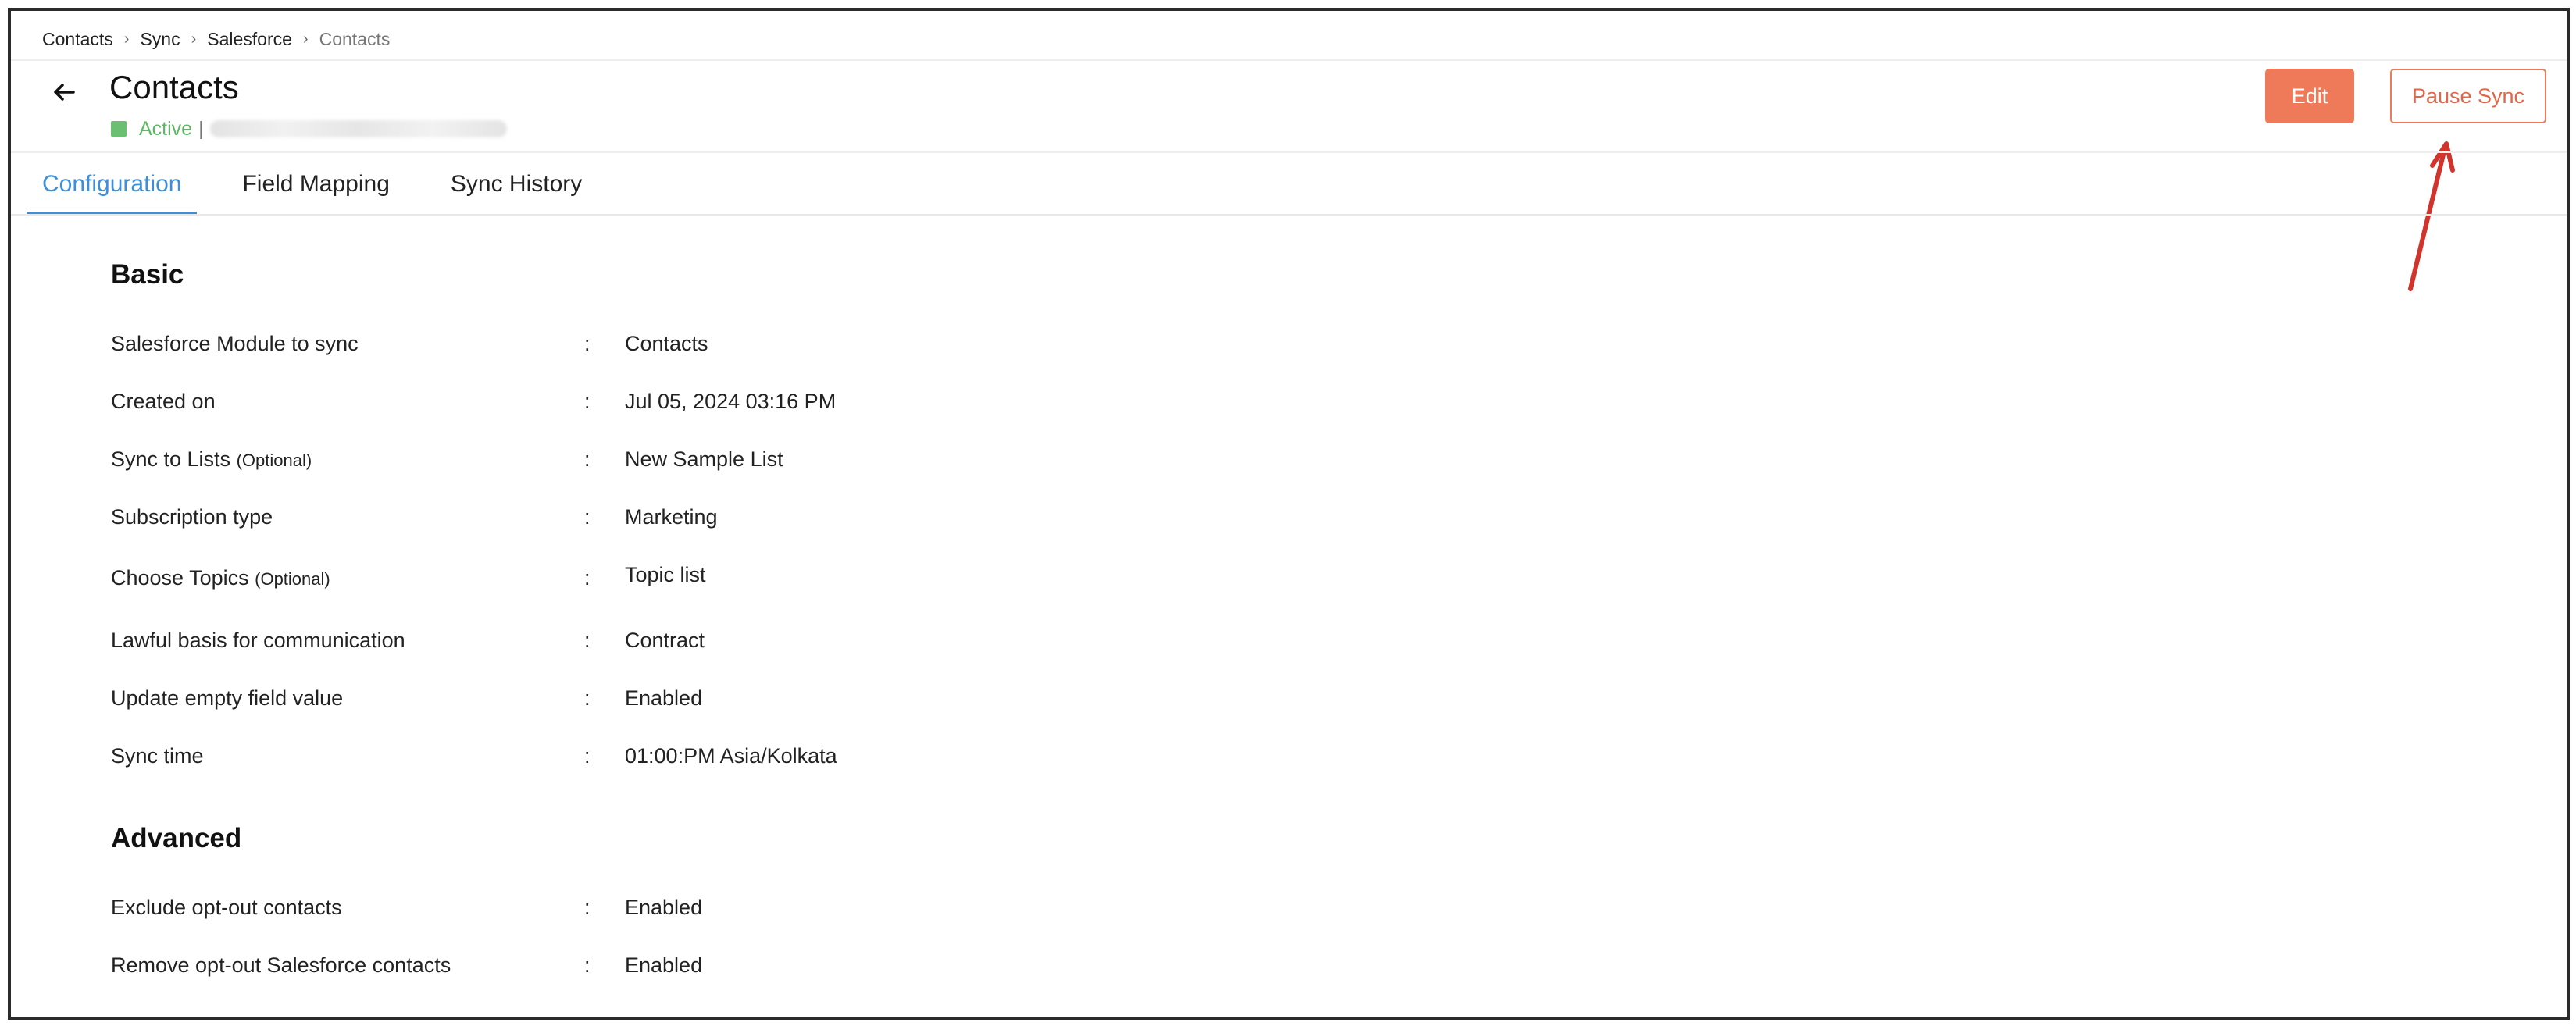  Describe the element at coordinates (409, 343) in the screenshot. I see `config-row: Salesforce Module to sync : Contacts` at that location.